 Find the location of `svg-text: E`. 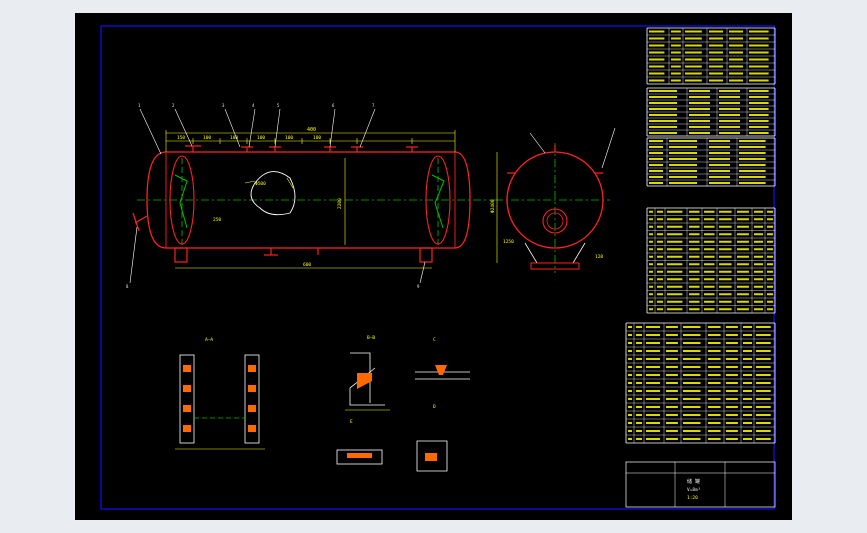

svg-text: E is located at coordinates (351, 422).